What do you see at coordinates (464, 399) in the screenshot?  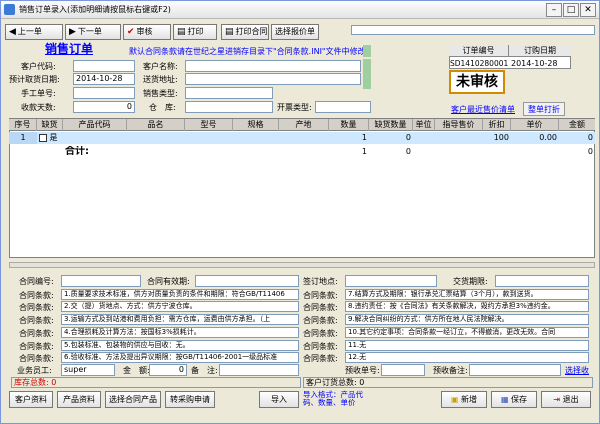 I see `new-button: ▣ 新增` at bounding box center [464, 399].